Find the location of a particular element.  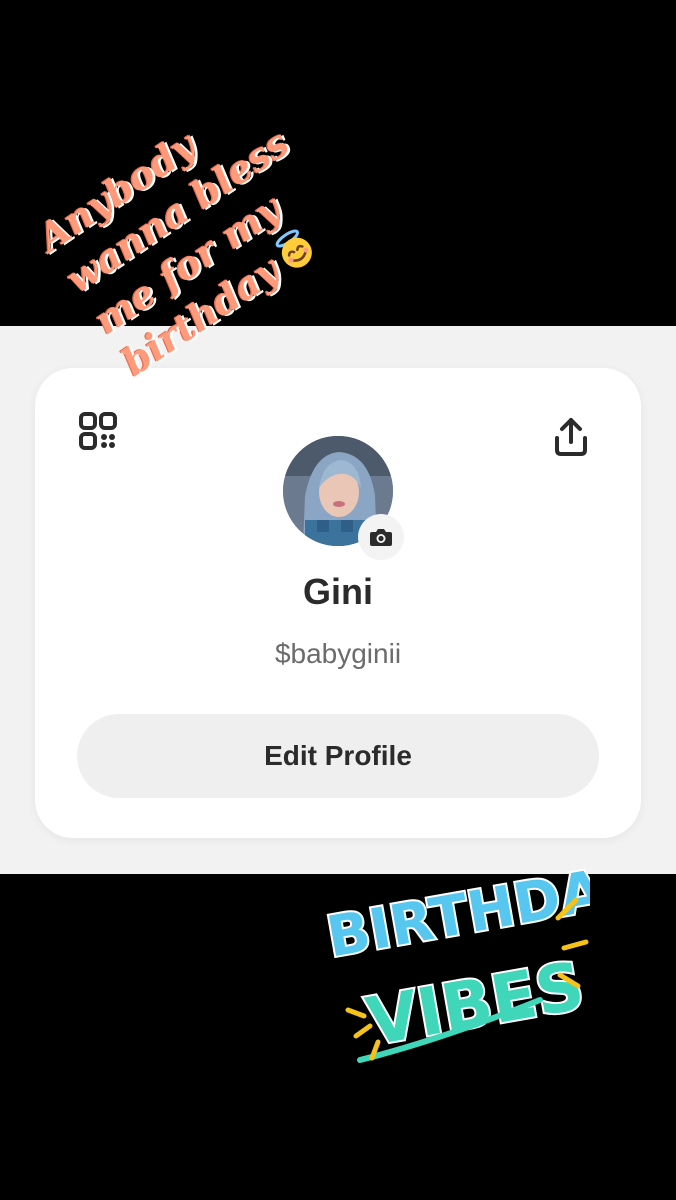

share-icon is located at coordinates (571, 437).